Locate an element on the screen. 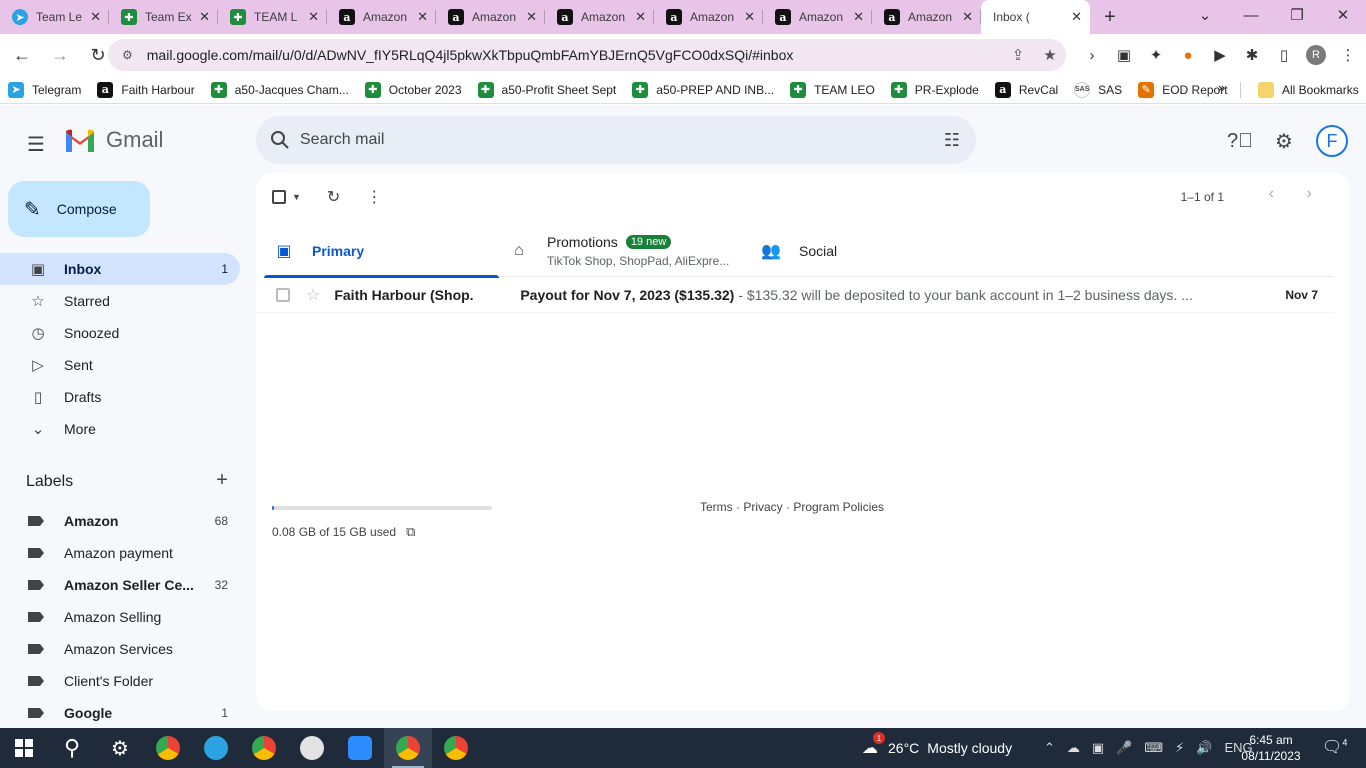  onedrive-icon: ☁ is located at coordinates (1073, 748).